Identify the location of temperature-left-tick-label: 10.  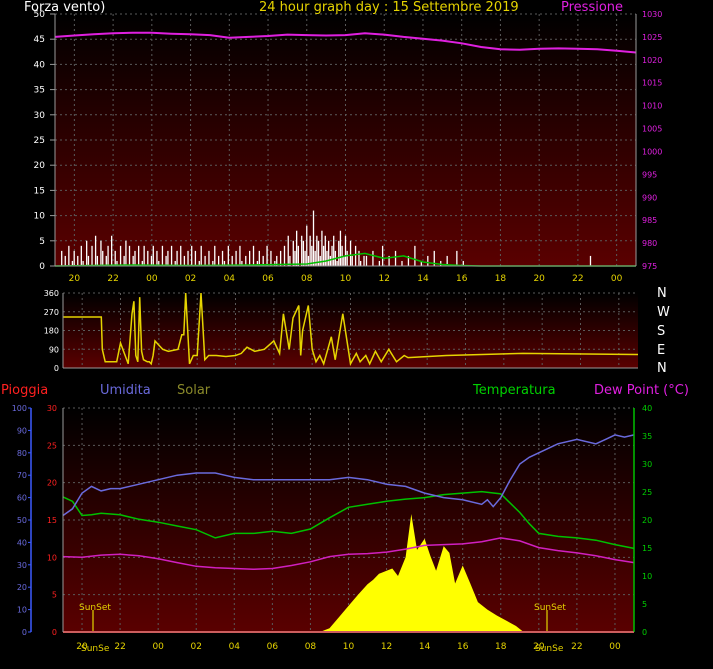
(52, 557).